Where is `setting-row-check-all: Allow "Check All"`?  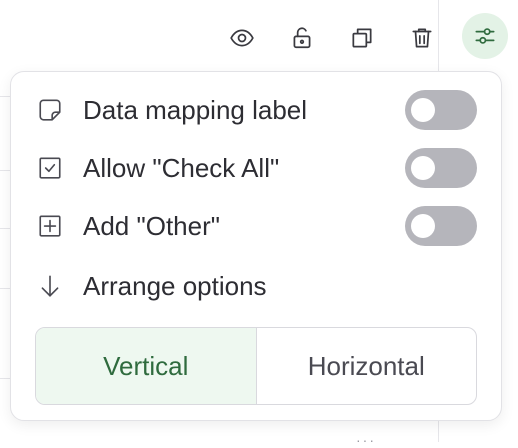 setting-row-check-all: Allow "Check All" is located at coordinates (257, 168).